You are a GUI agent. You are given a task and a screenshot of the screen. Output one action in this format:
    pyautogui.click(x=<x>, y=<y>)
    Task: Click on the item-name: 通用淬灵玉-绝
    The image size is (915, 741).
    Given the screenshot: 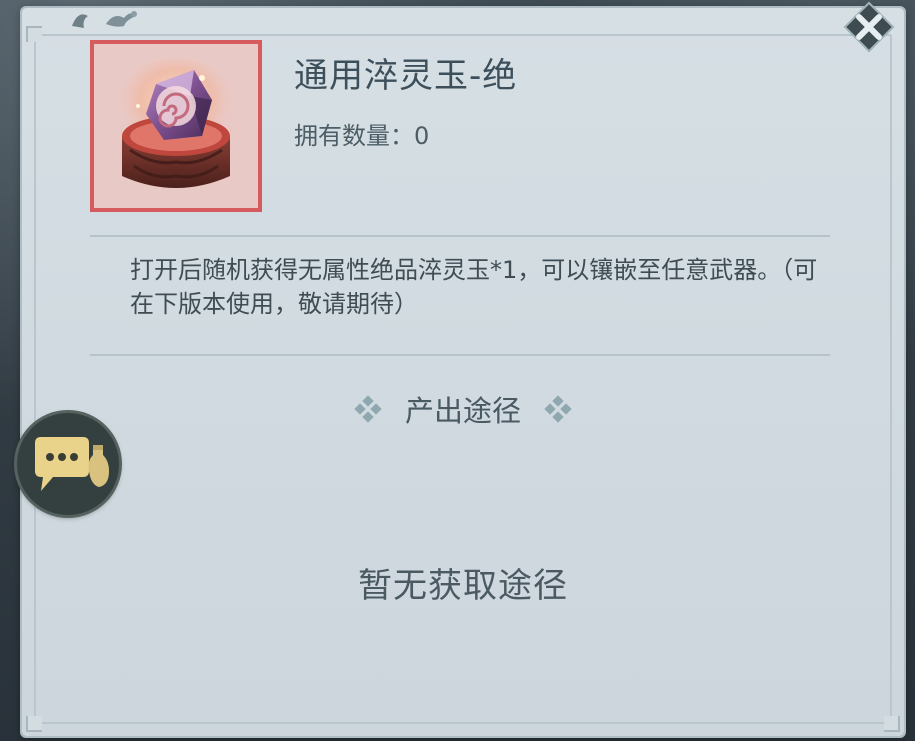 What is the action you would take?
    pyautogui.click(x=406, y=76)
    